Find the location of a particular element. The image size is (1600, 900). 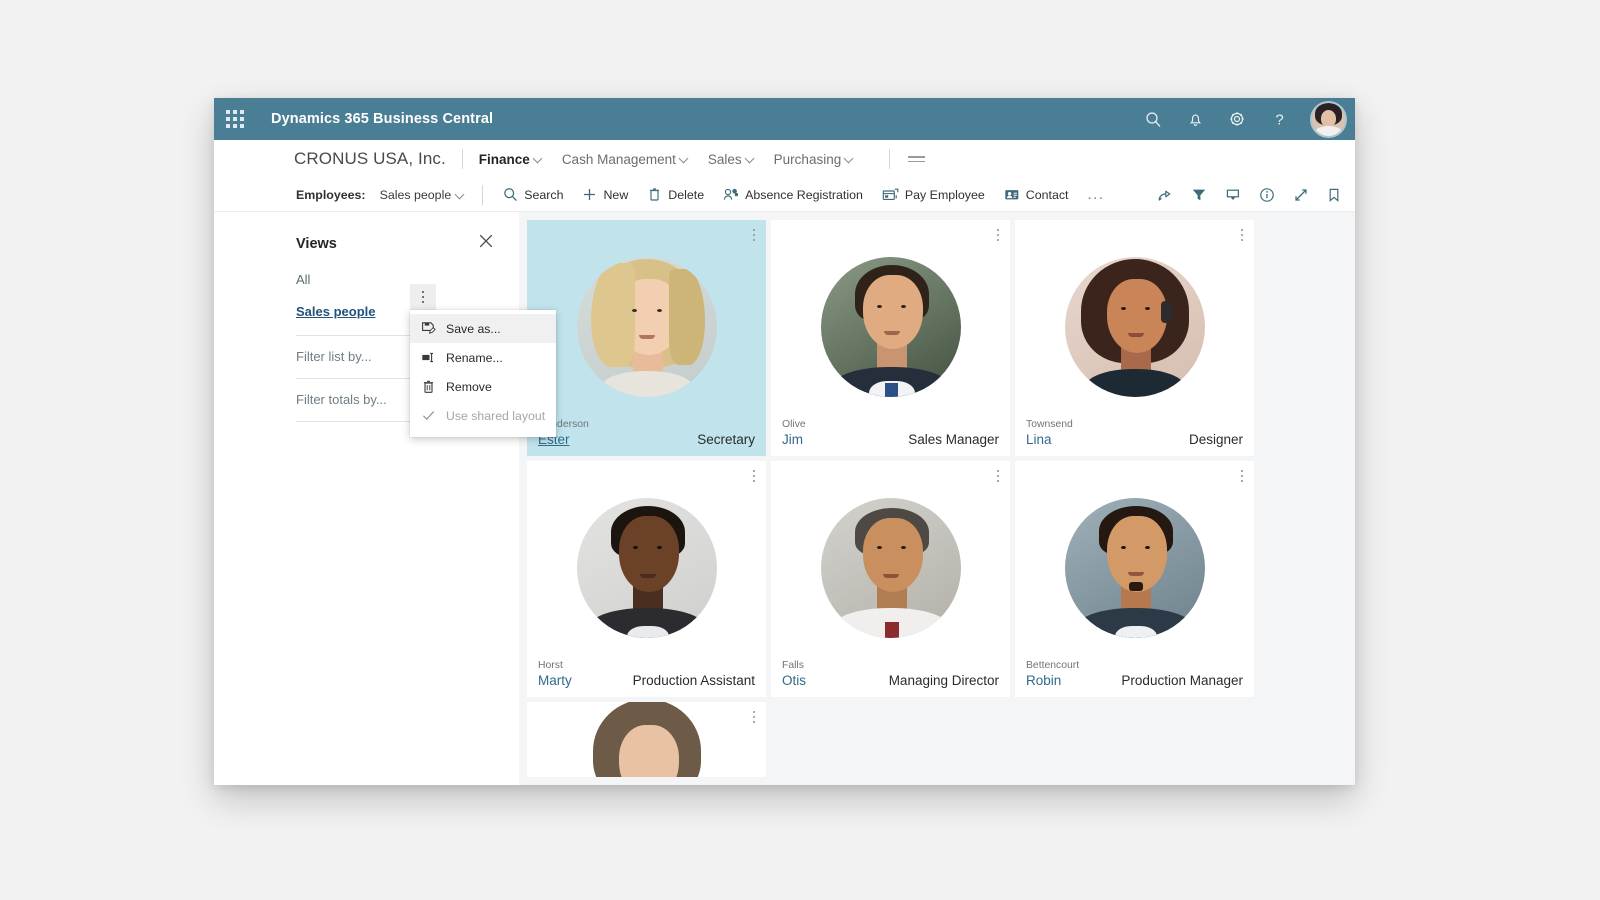

employee-first-name-link: Robin is located at coordinates (1043, 680).